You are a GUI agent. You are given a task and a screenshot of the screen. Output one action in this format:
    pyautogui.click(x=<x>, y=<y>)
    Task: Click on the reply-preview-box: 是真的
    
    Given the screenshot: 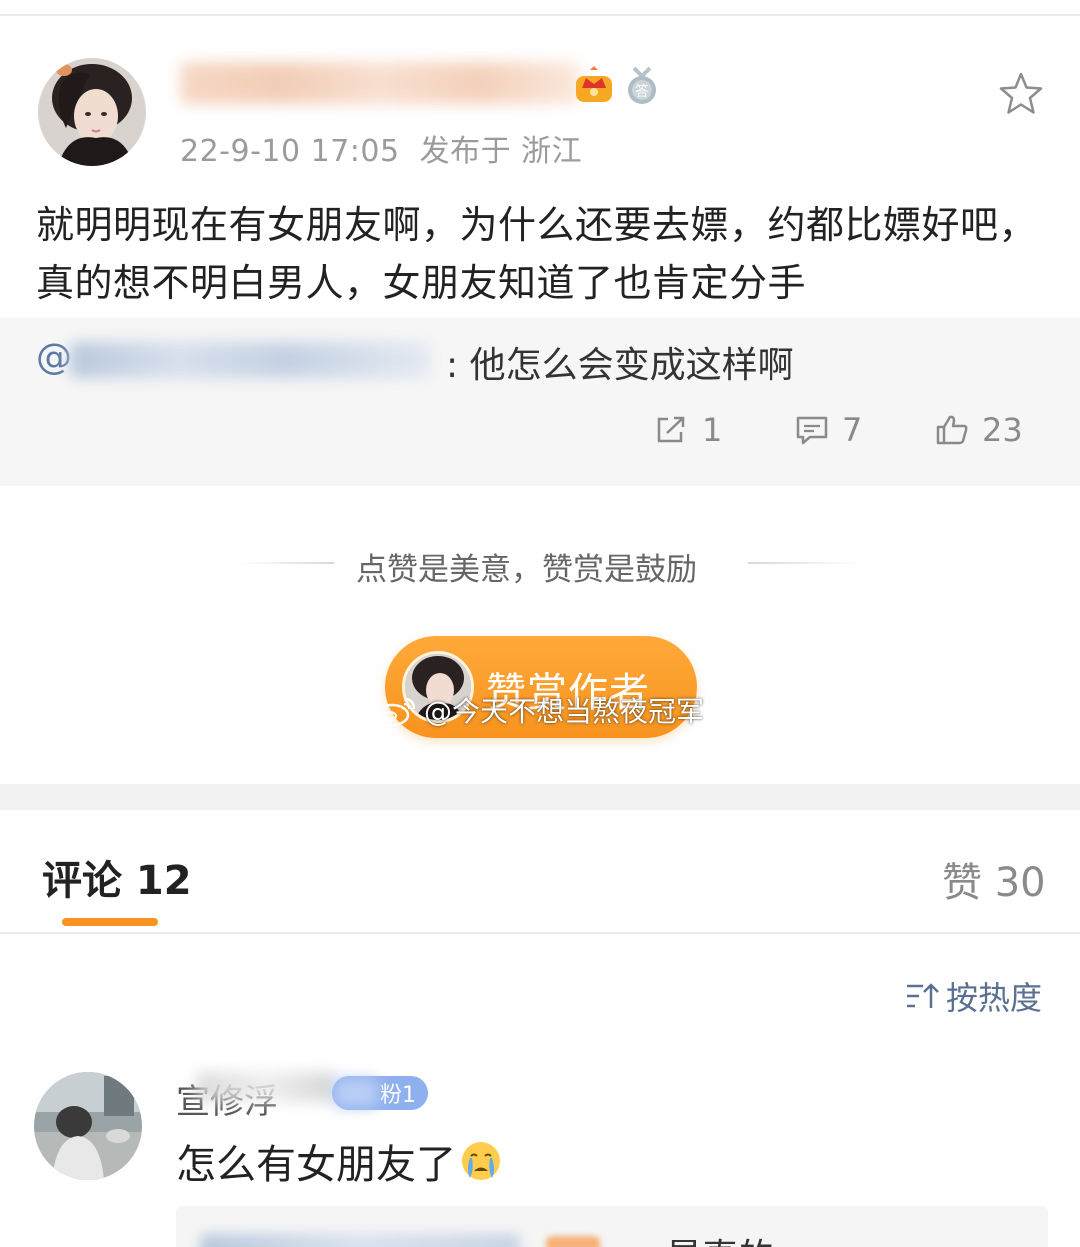 What is the action you would take?
    pyautogui.click(x=612, y=1226)
    